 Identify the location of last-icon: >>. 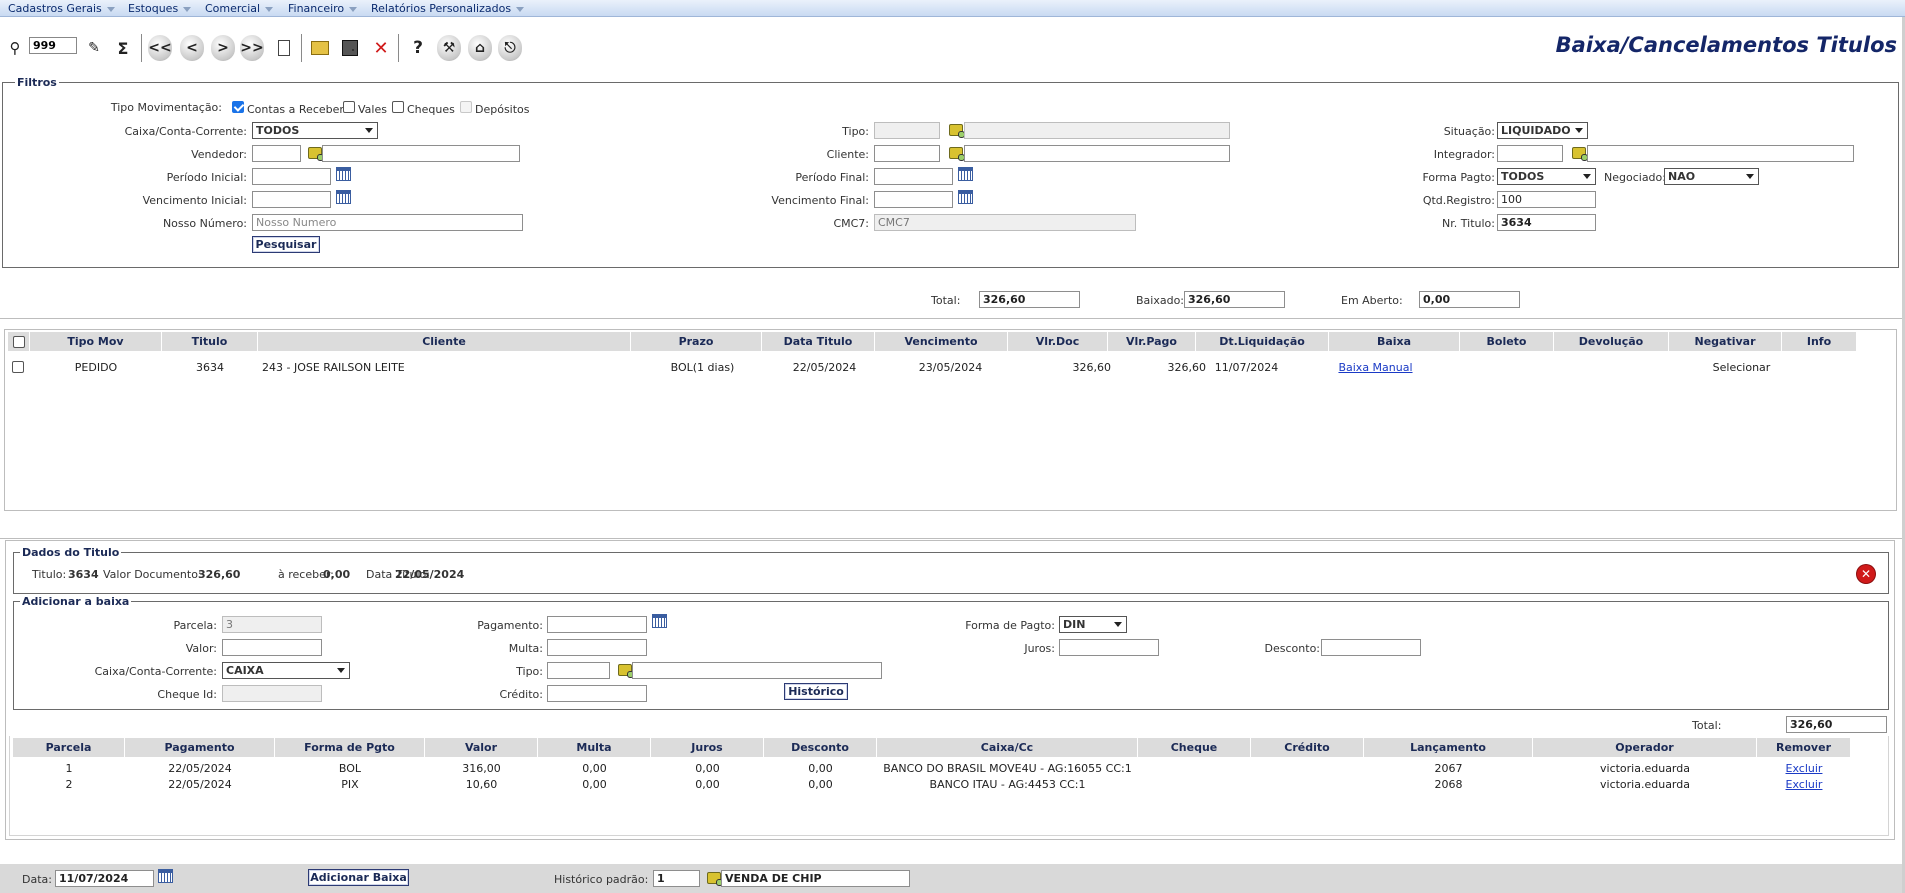
(252, 48).